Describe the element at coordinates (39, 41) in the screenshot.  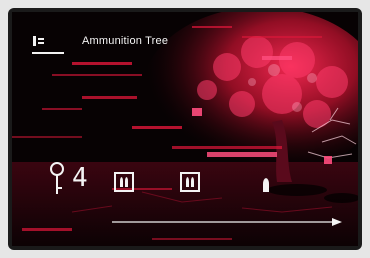
I see `tab-menu-icon` at that location.